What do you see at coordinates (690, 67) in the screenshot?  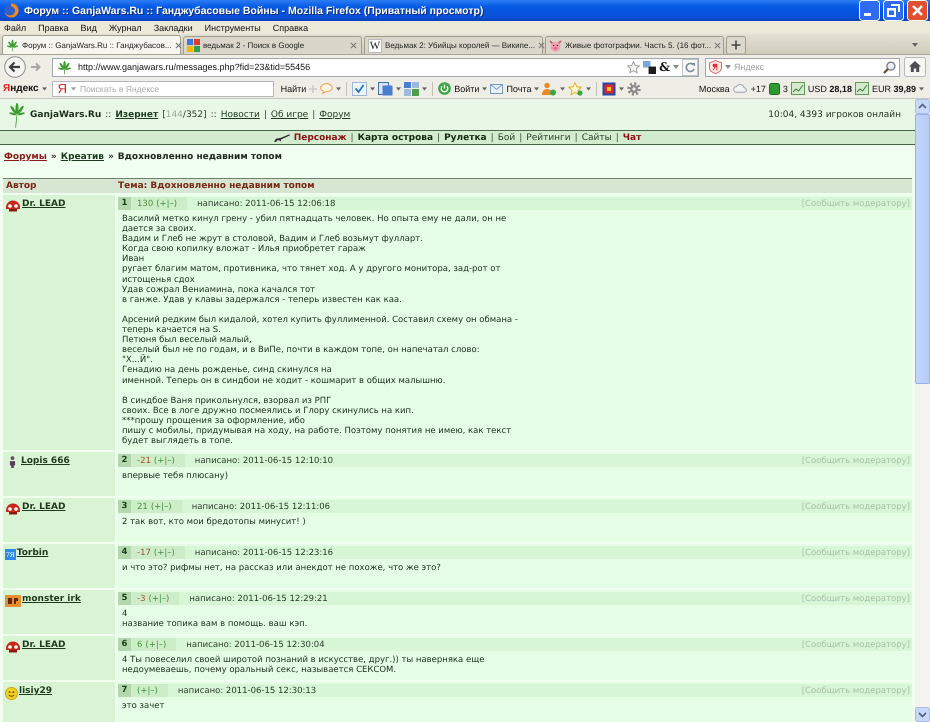 I see `reload-button` at bounding box center [690, 67].